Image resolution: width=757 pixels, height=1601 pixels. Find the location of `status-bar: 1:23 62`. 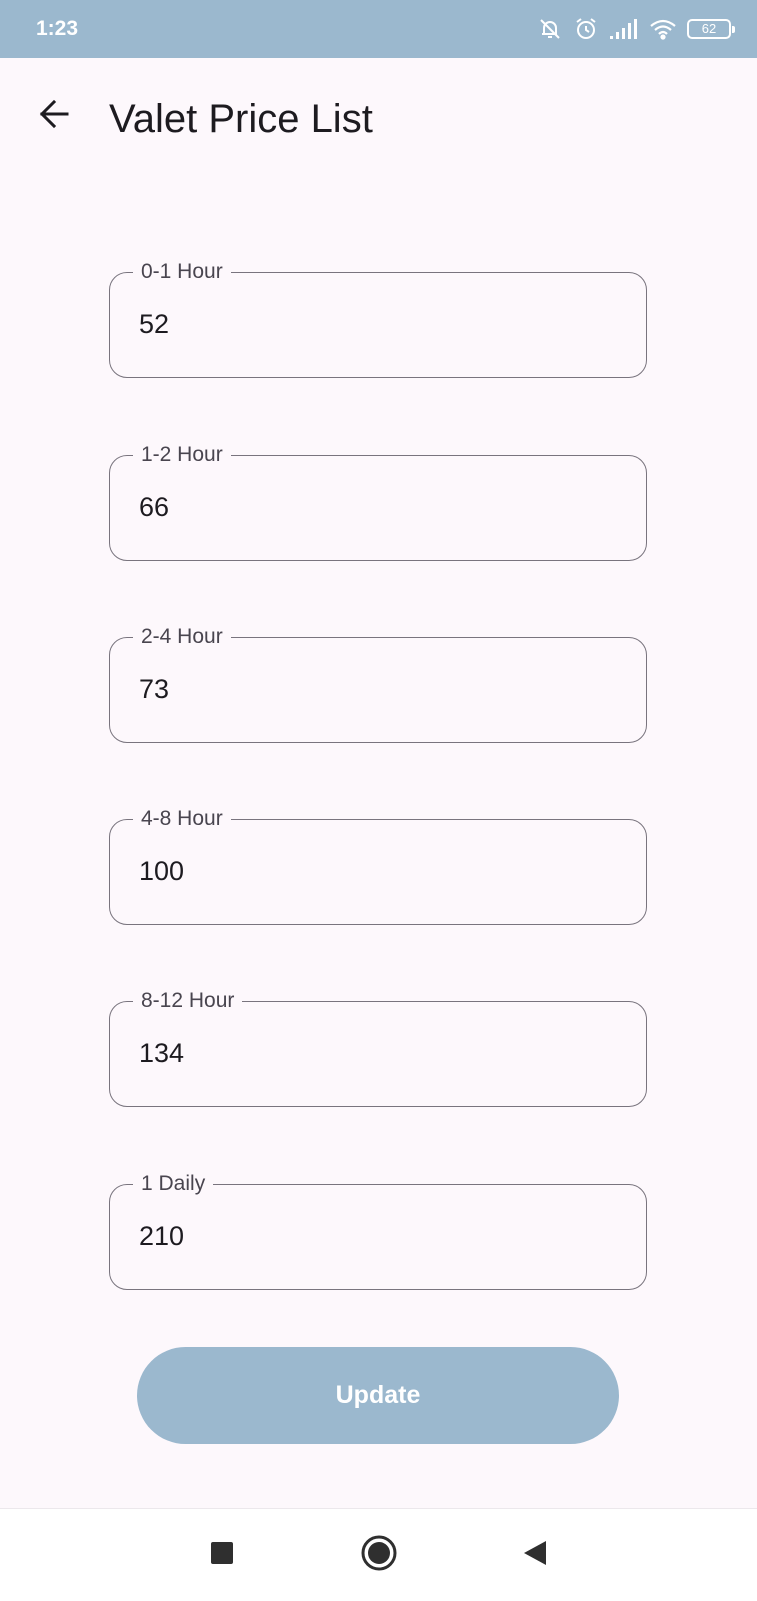

status-bar: 1:23 62 is located at coordinates (378, 29).